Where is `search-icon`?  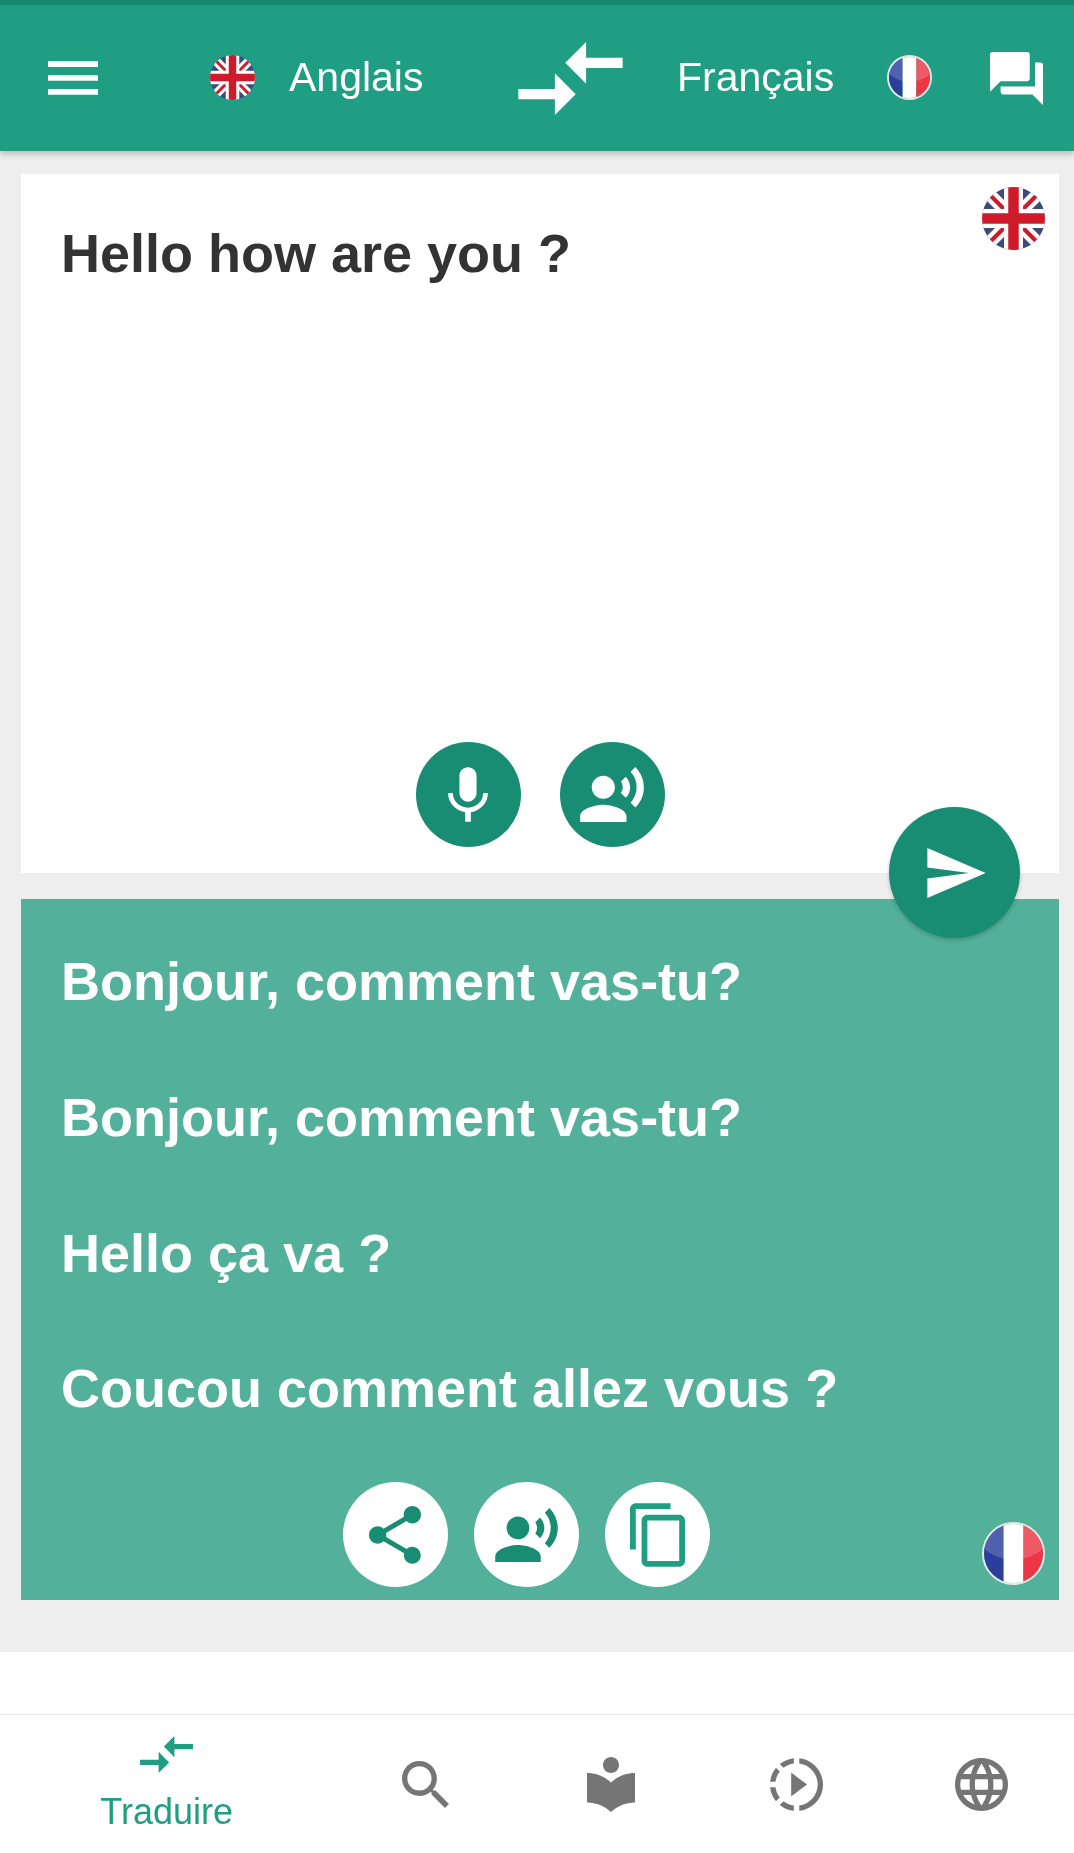
search-icon is located at coordinates (426, 1784).